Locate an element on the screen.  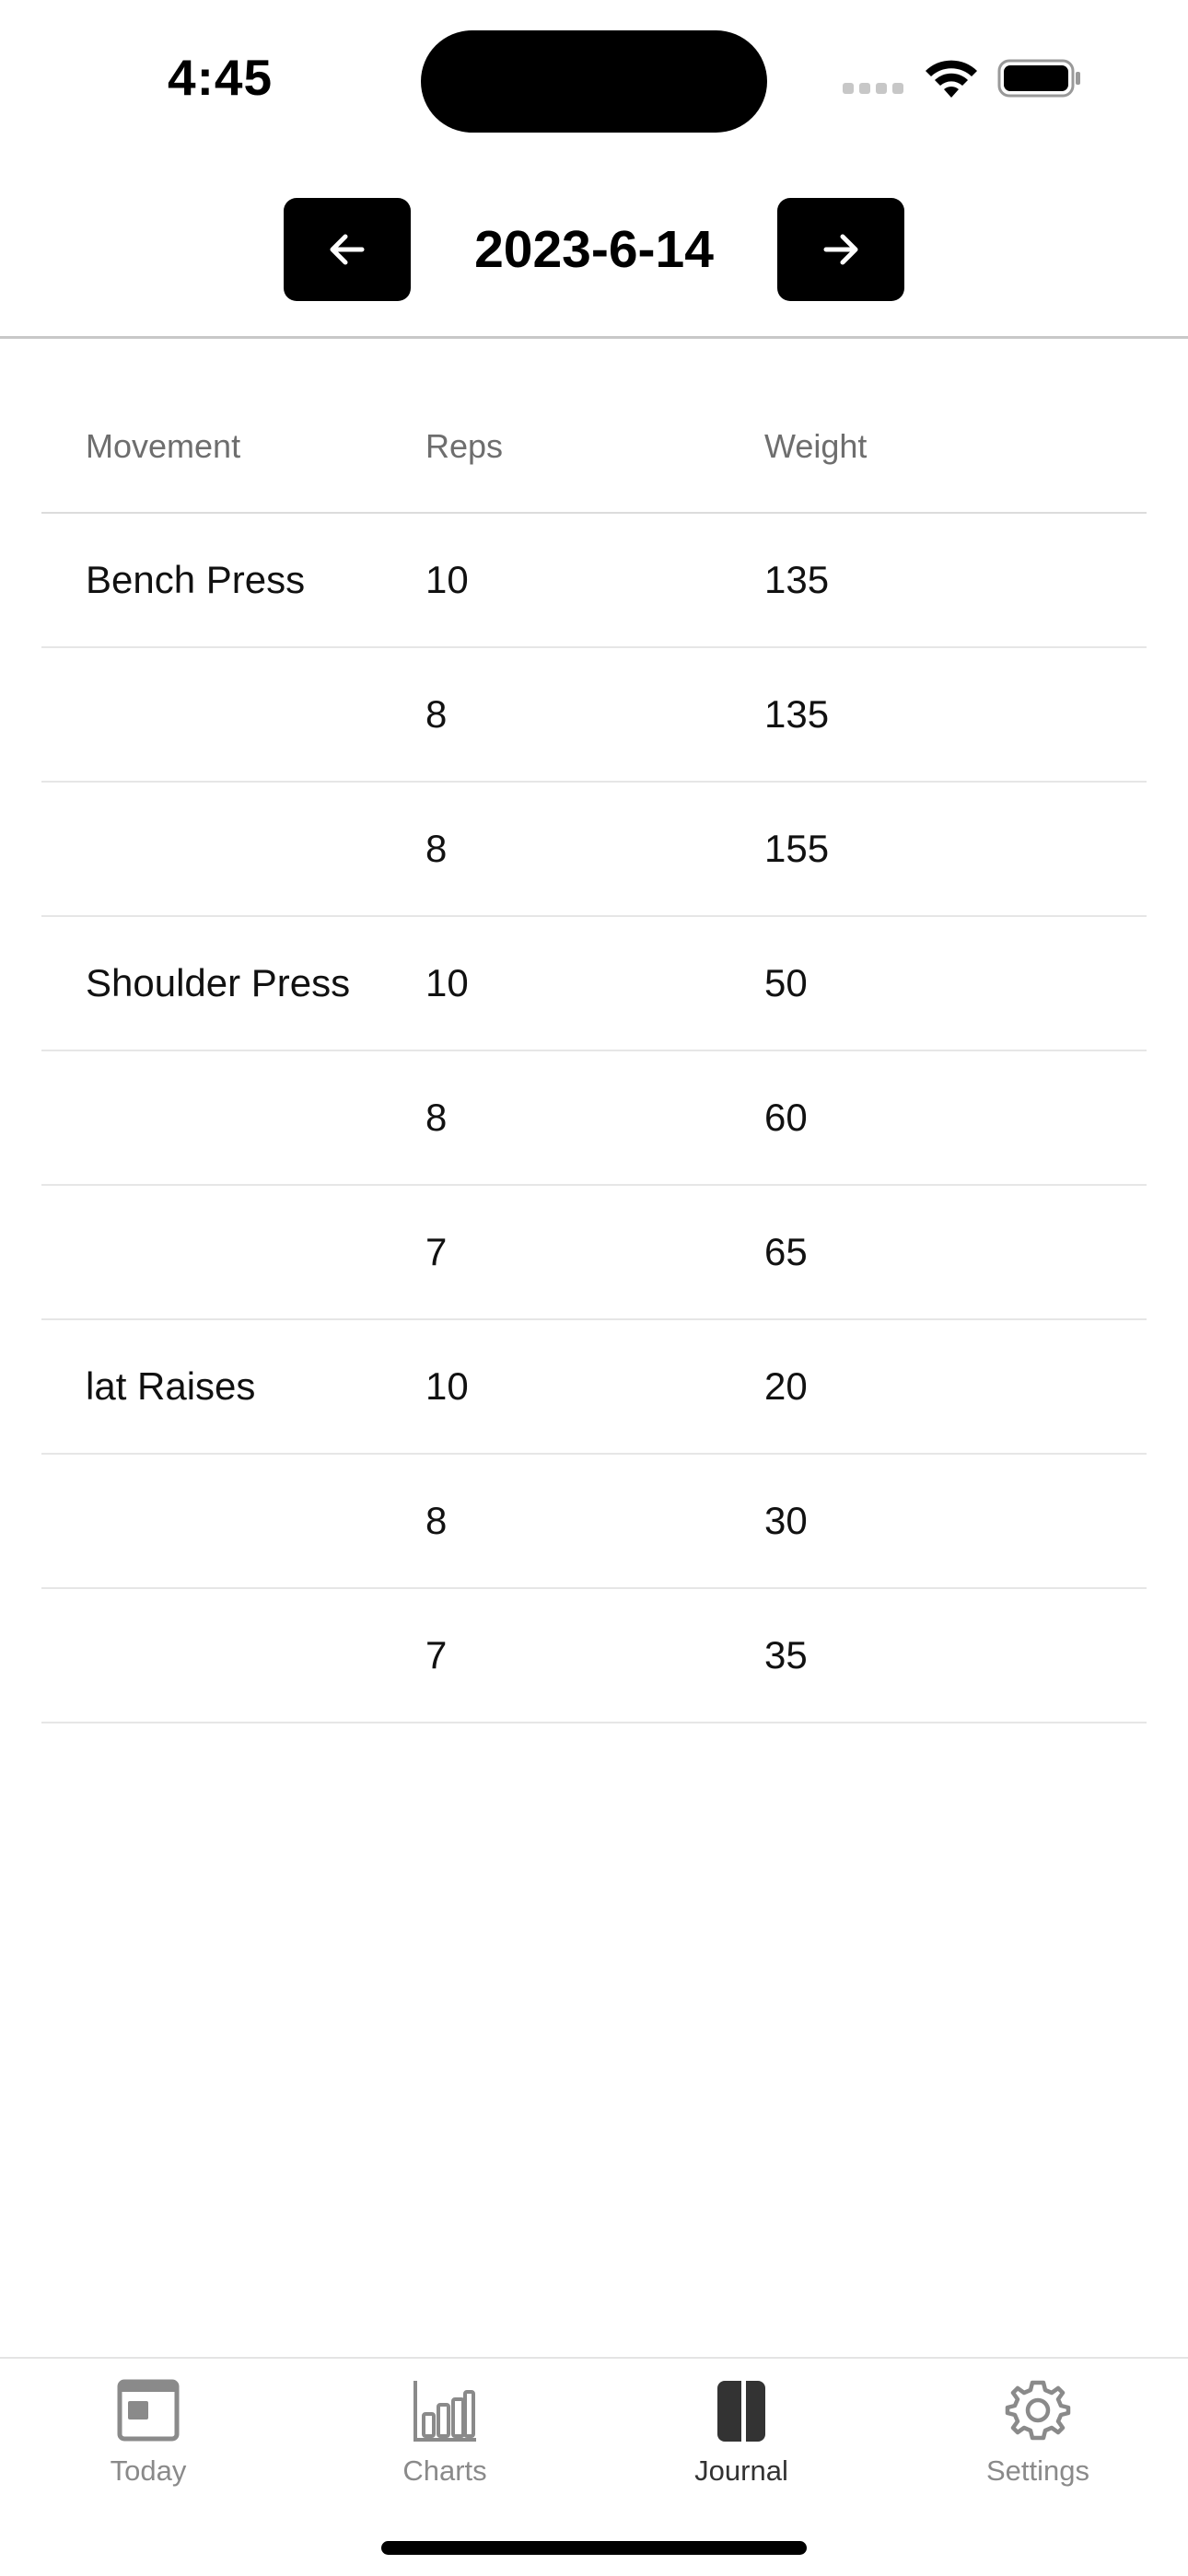
table-row: 7 35 is located at coordinates (594, 1656).